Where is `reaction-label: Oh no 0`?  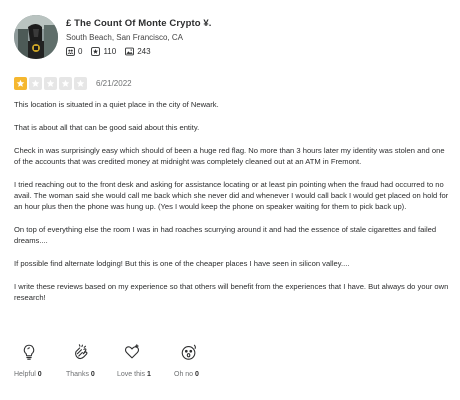 reaction-label: Oh no 0 is located at coordinates (186, 374).